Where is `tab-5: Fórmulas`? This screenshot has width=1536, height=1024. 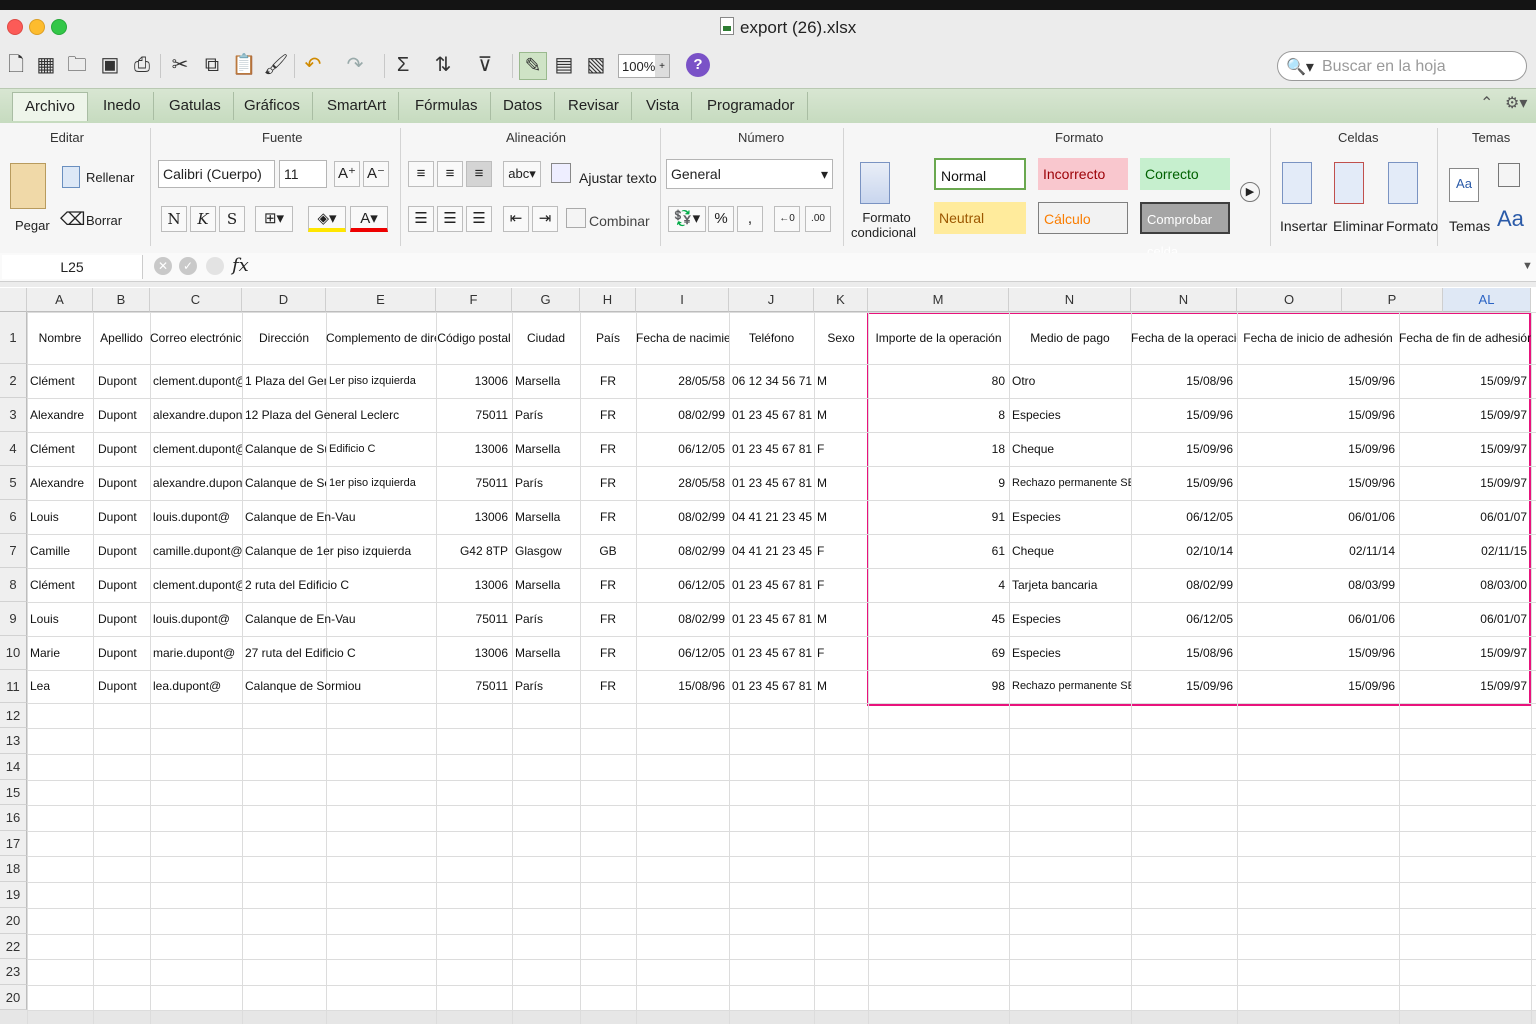 tab-5: Fórmulas is located at coordinates (447, 106).